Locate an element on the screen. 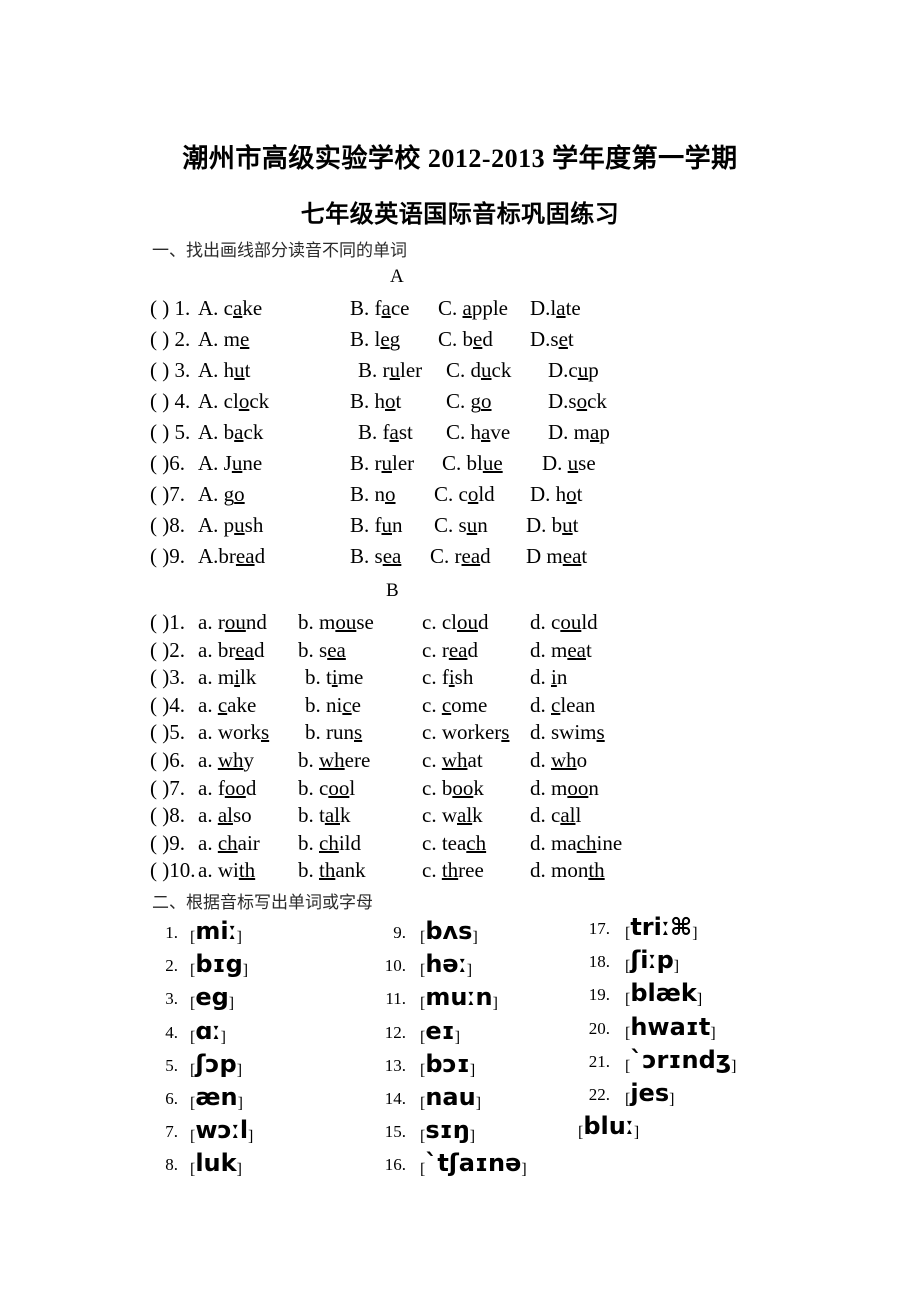 The width and height of the screenshot is (920, 1300). option-choice: A. me is located at coordinates (223, 339).